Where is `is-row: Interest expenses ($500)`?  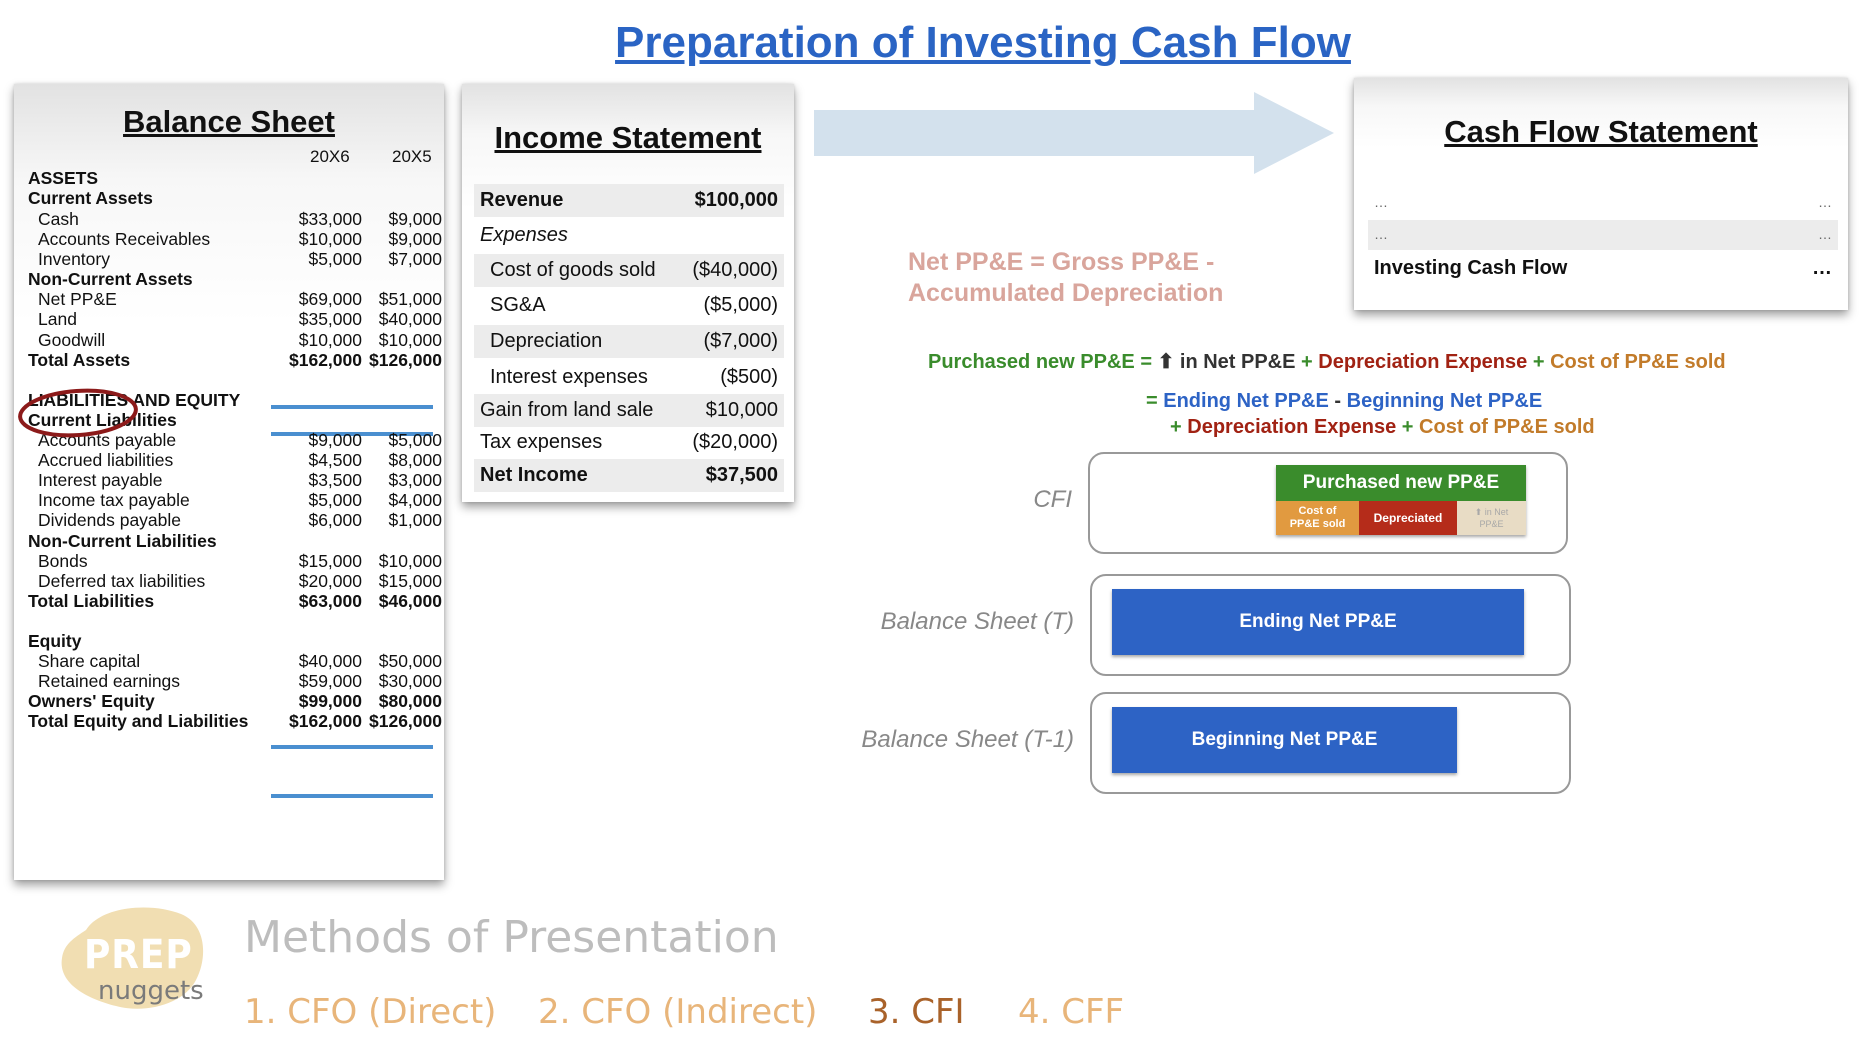 is-row: Interest expenses ($500) is located at coordinates (634, 377).